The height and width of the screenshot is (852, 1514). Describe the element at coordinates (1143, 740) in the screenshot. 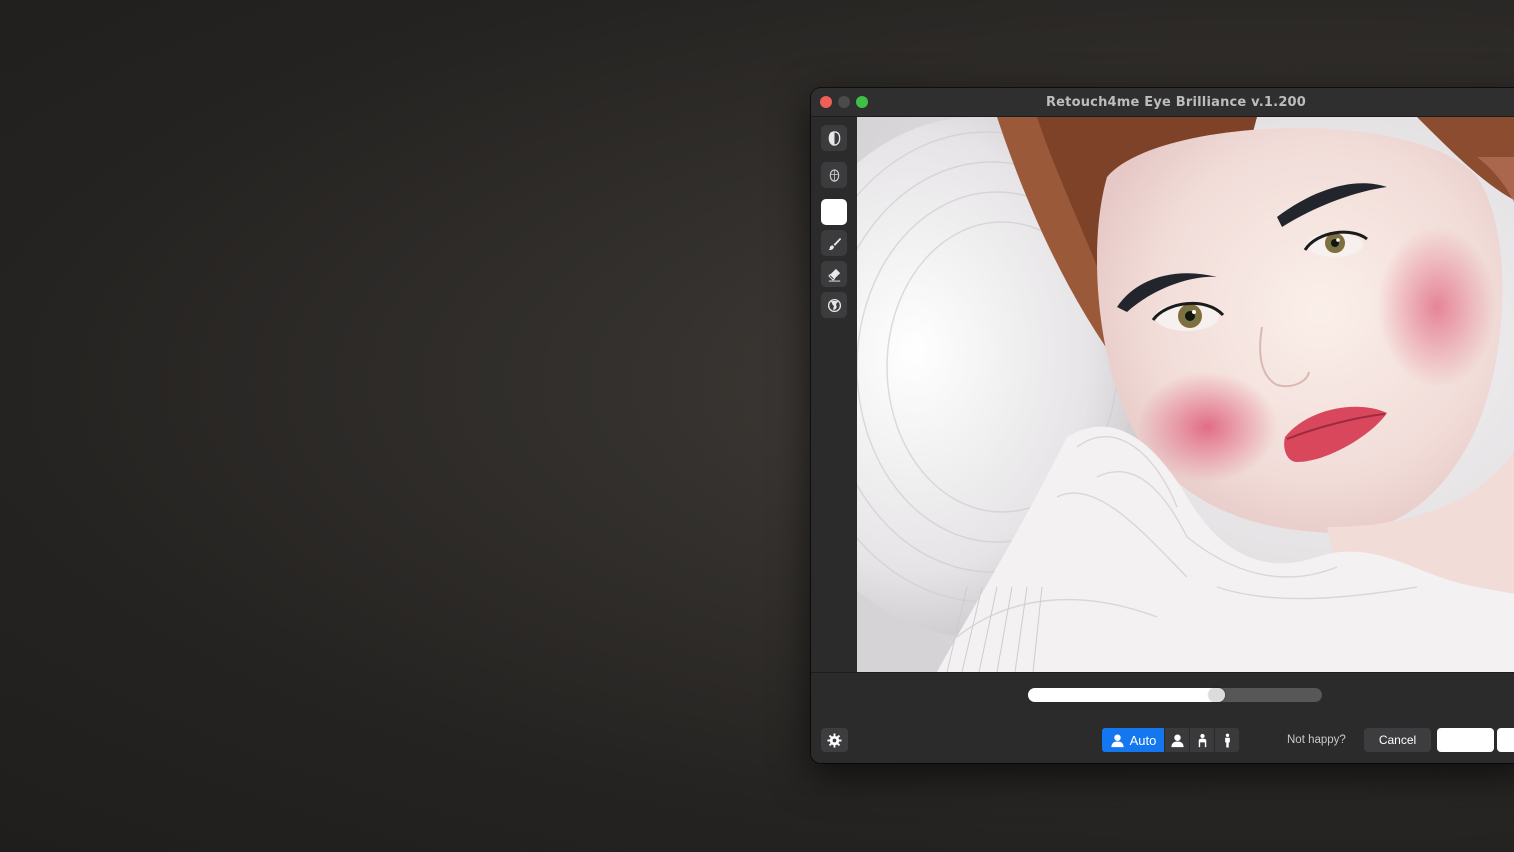

I see `mode-auto-label: Auto` at that location.